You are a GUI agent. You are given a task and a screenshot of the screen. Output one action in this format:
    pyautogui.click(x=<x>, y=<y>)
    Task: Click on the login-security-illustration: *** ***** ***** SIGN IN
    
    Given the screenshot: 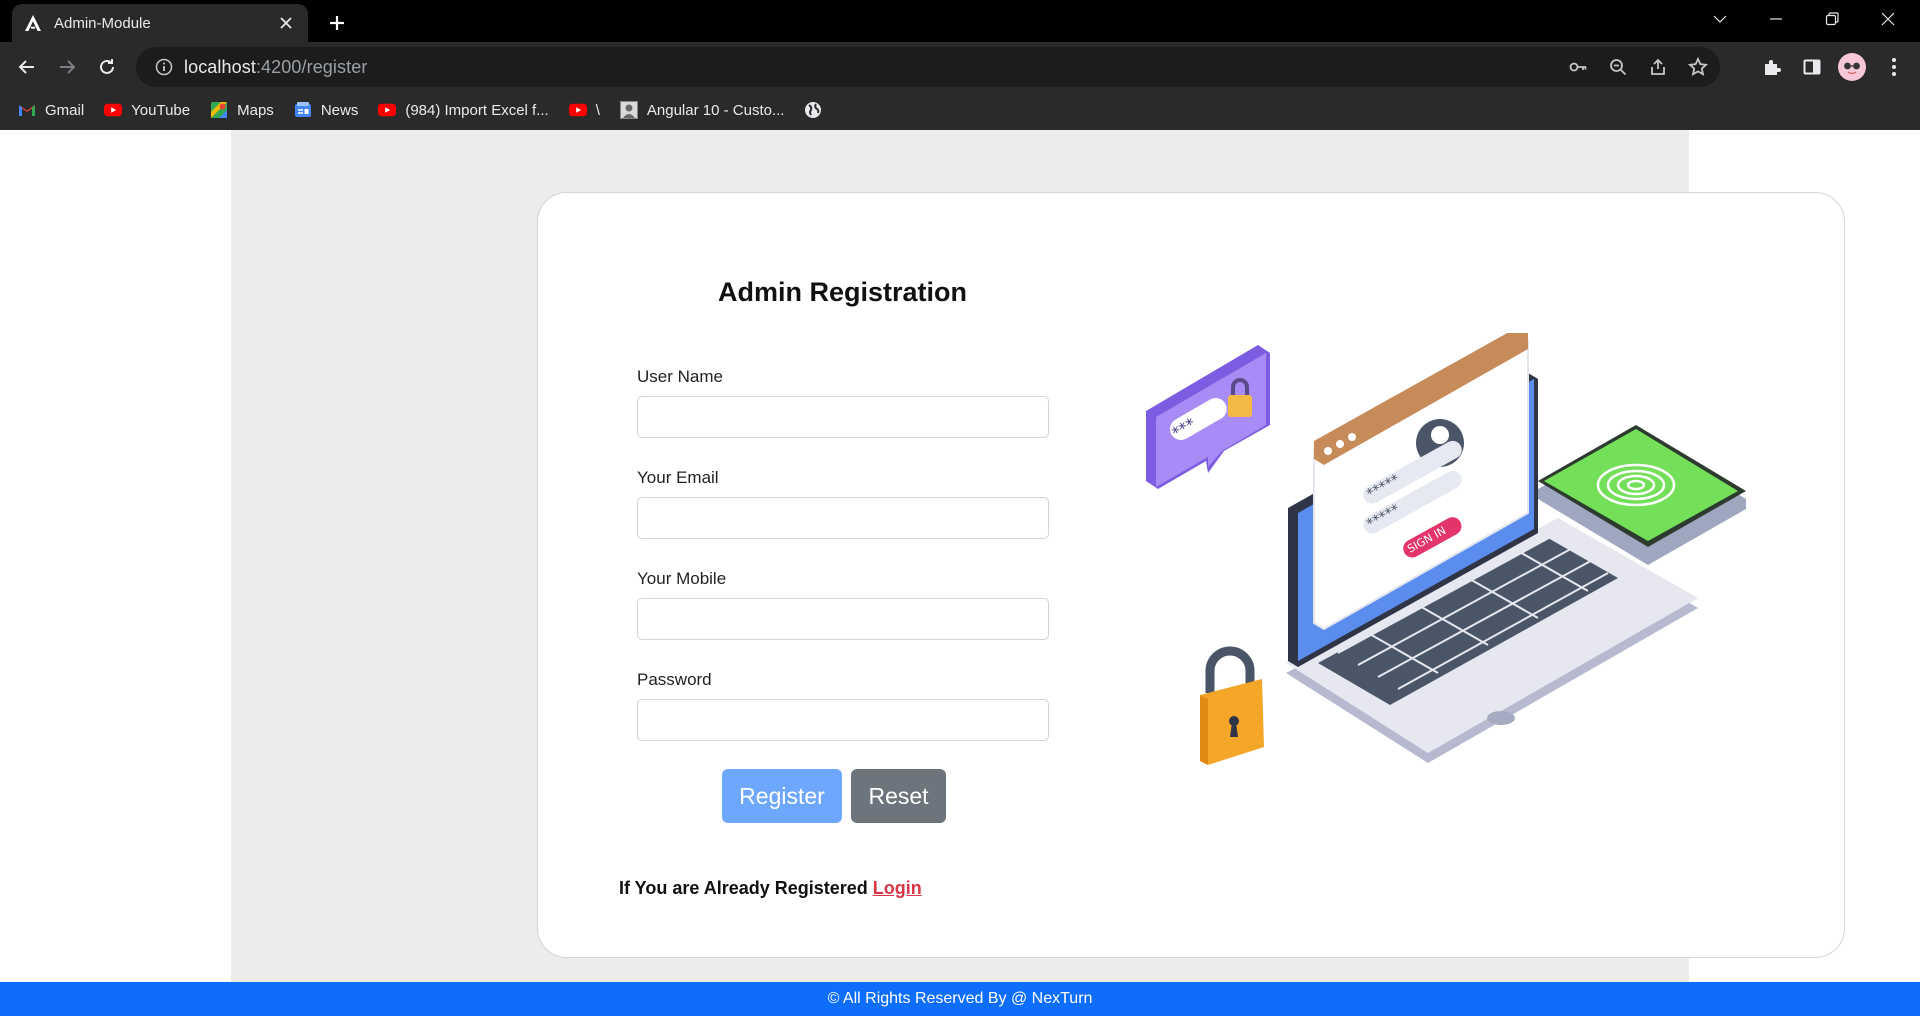 What is the action you would take?
    pyautogui.click(x=1446, y=549)
    